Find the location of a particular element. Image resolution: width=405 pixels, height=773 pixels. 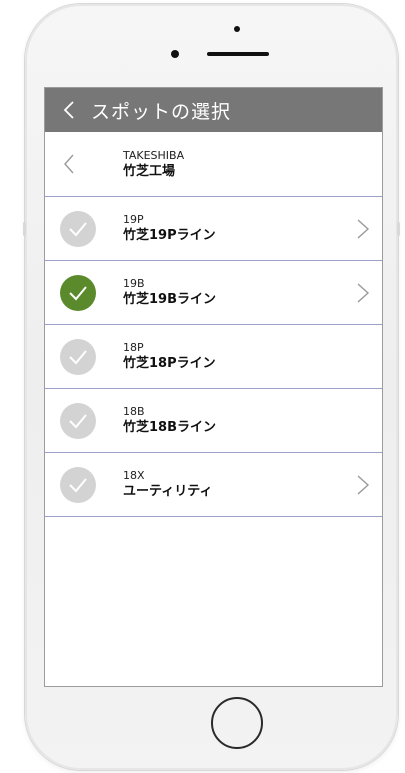

line-row-18p: 18P 竹芝18Pライン is located at coordinates (213, 357).